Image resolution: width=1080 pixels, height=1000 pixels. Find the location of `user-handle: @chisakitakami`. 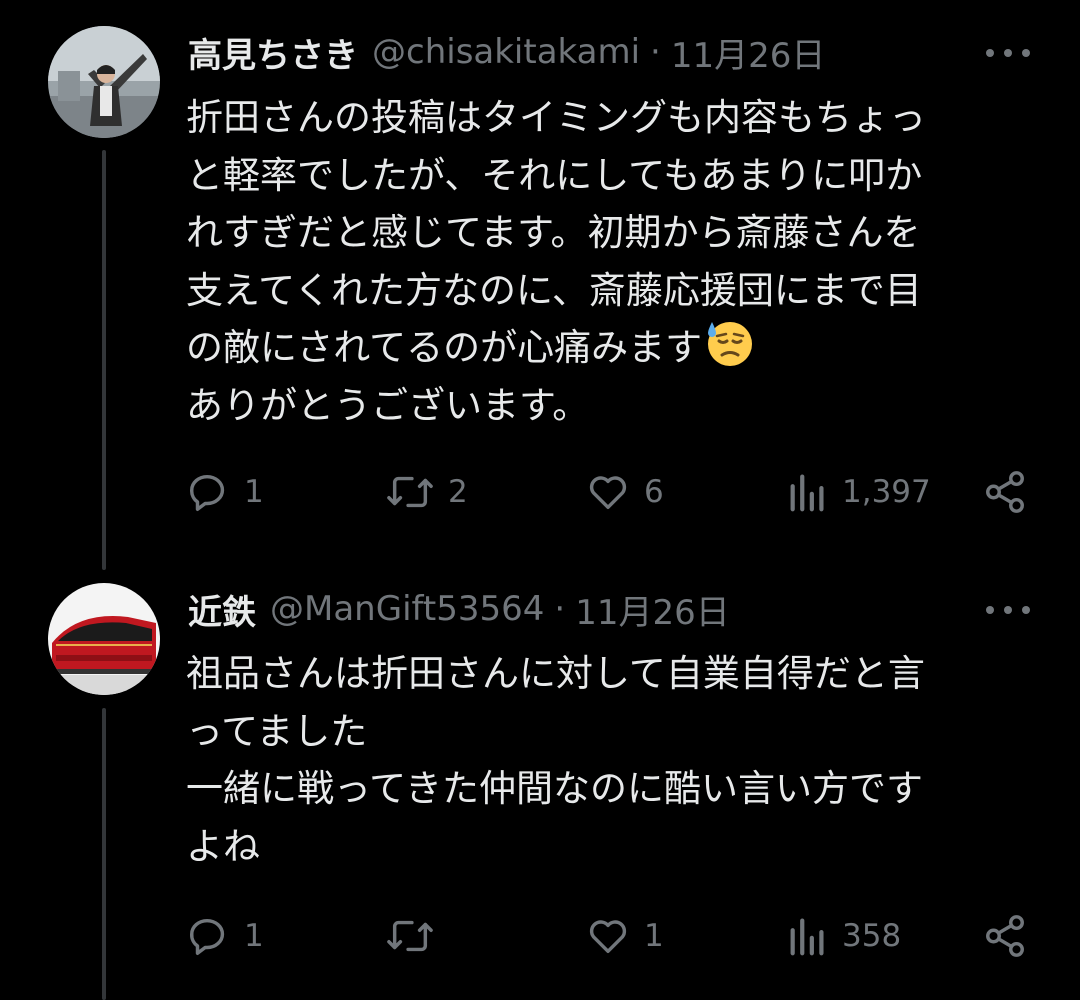

user-handle: @chisakitakami is located at coordinates (506, 52).